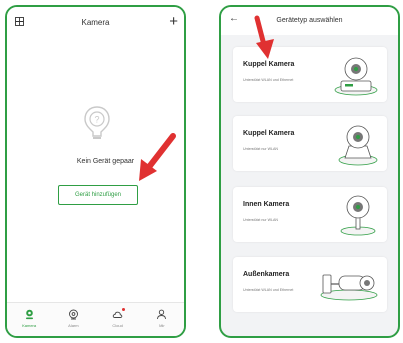 The width and height of the screenshot is (403, 343). I want to click on page-title: Gerätetyp auswählen, so click(309, 20).